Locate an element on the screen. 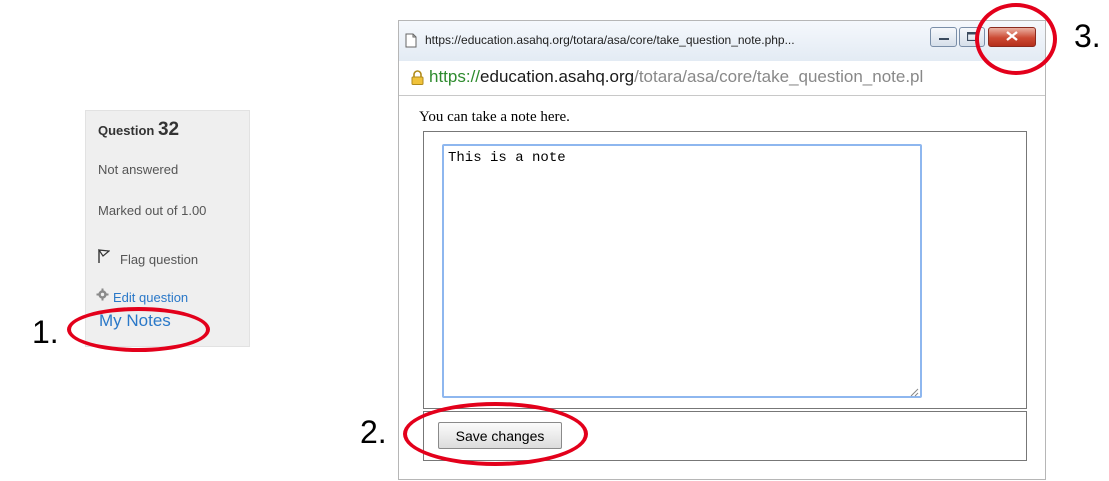 This screenshot has width=1109, height=481. resize-grip-icon is located at coordinates (966, 394).